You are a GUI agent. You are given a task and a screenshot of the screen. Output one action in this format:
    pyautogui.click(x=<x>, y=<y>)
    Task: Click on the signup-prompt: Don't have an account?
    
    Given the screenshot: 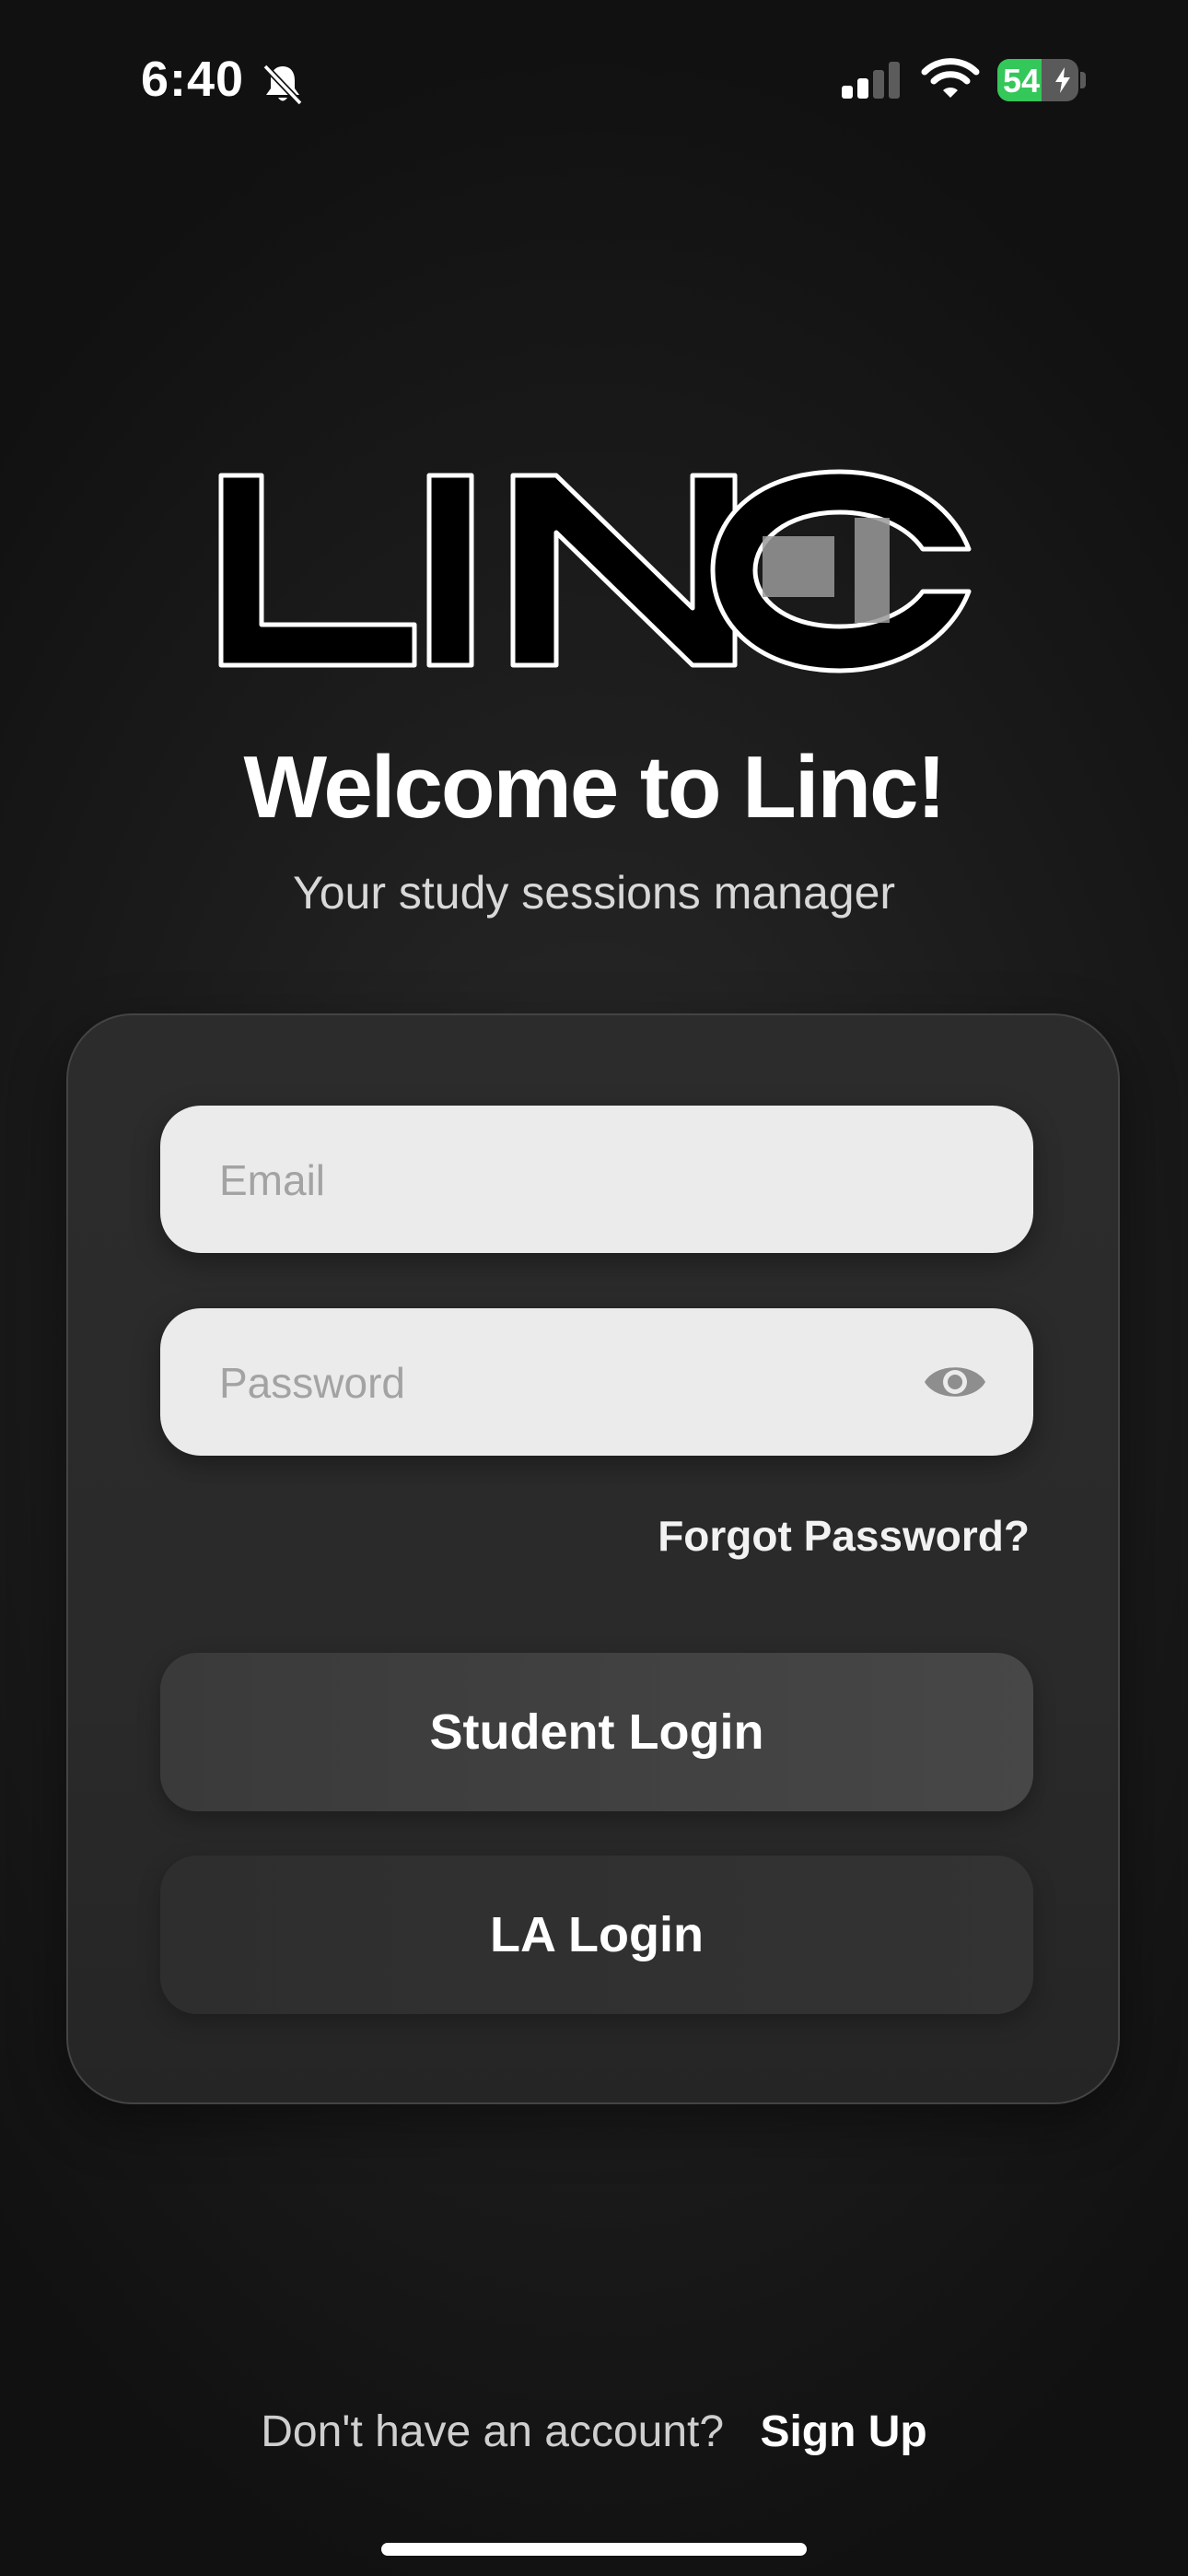 What is the action you would take?
    pyautogui.click(x=493, y=2431)
    